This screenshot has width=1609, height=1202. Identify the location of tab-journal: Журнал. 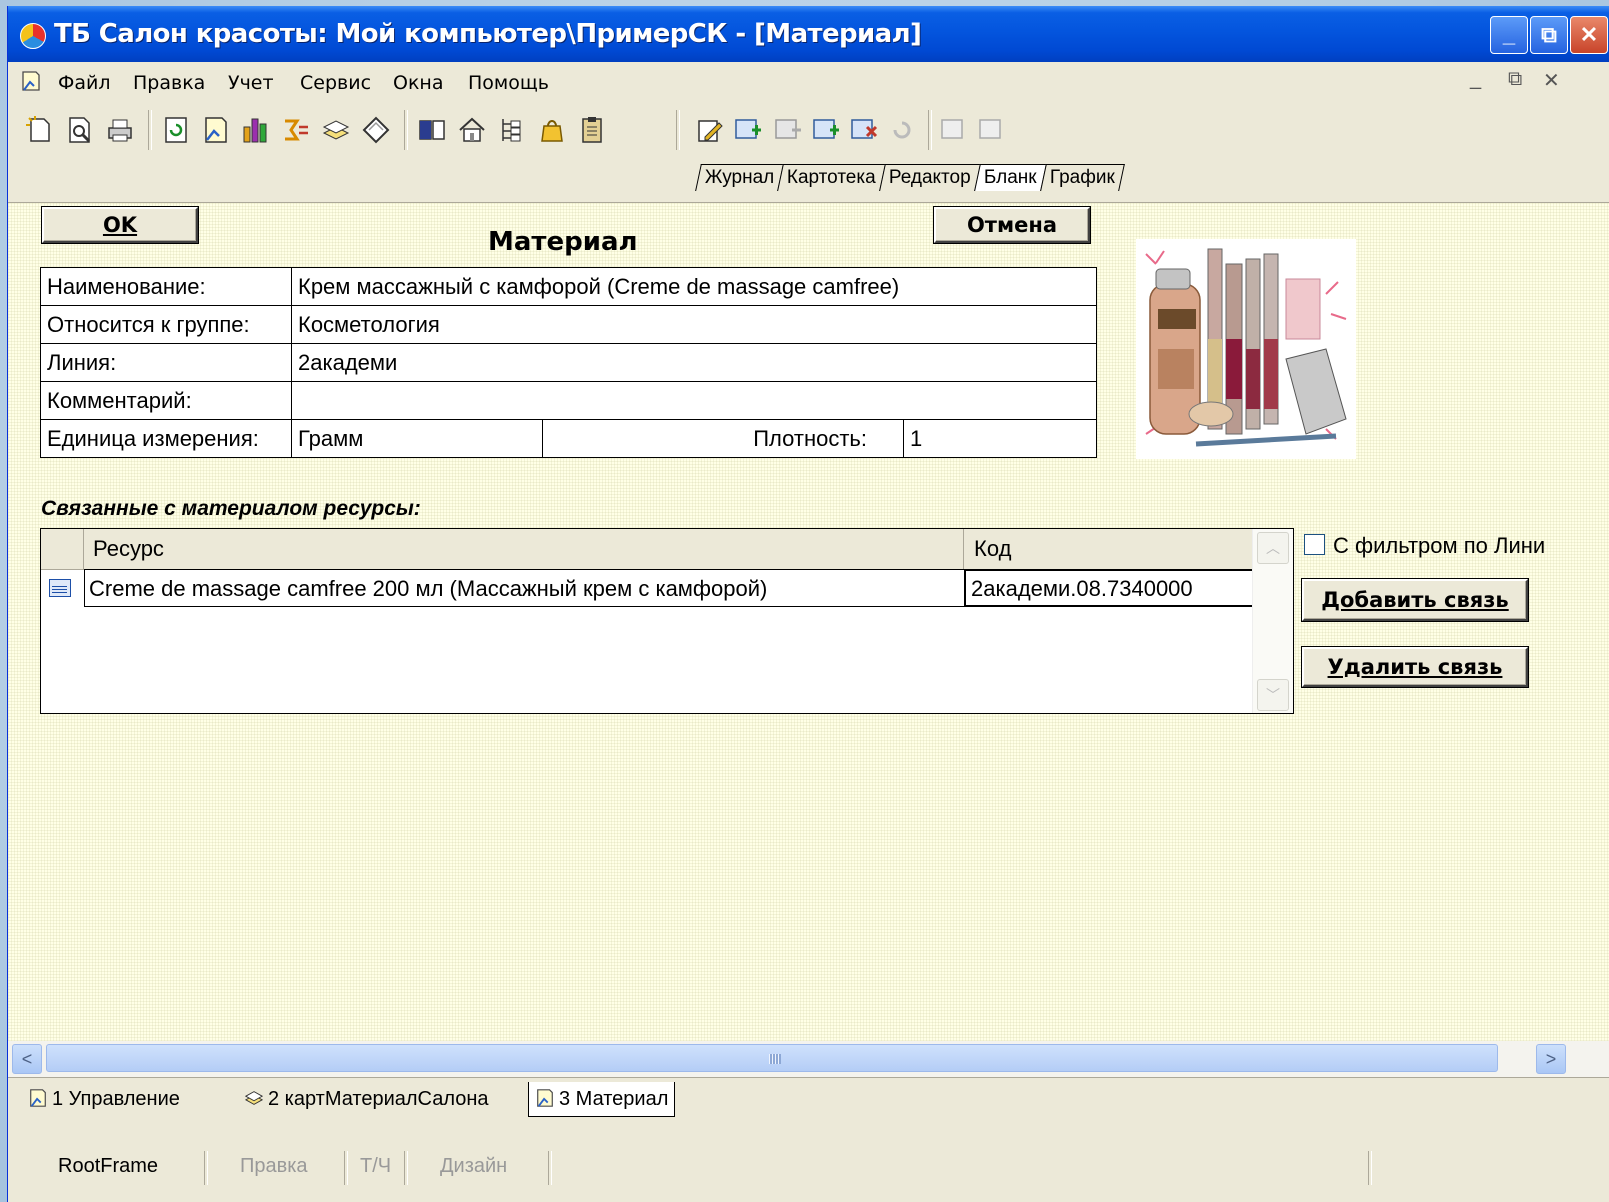
(740, 177).